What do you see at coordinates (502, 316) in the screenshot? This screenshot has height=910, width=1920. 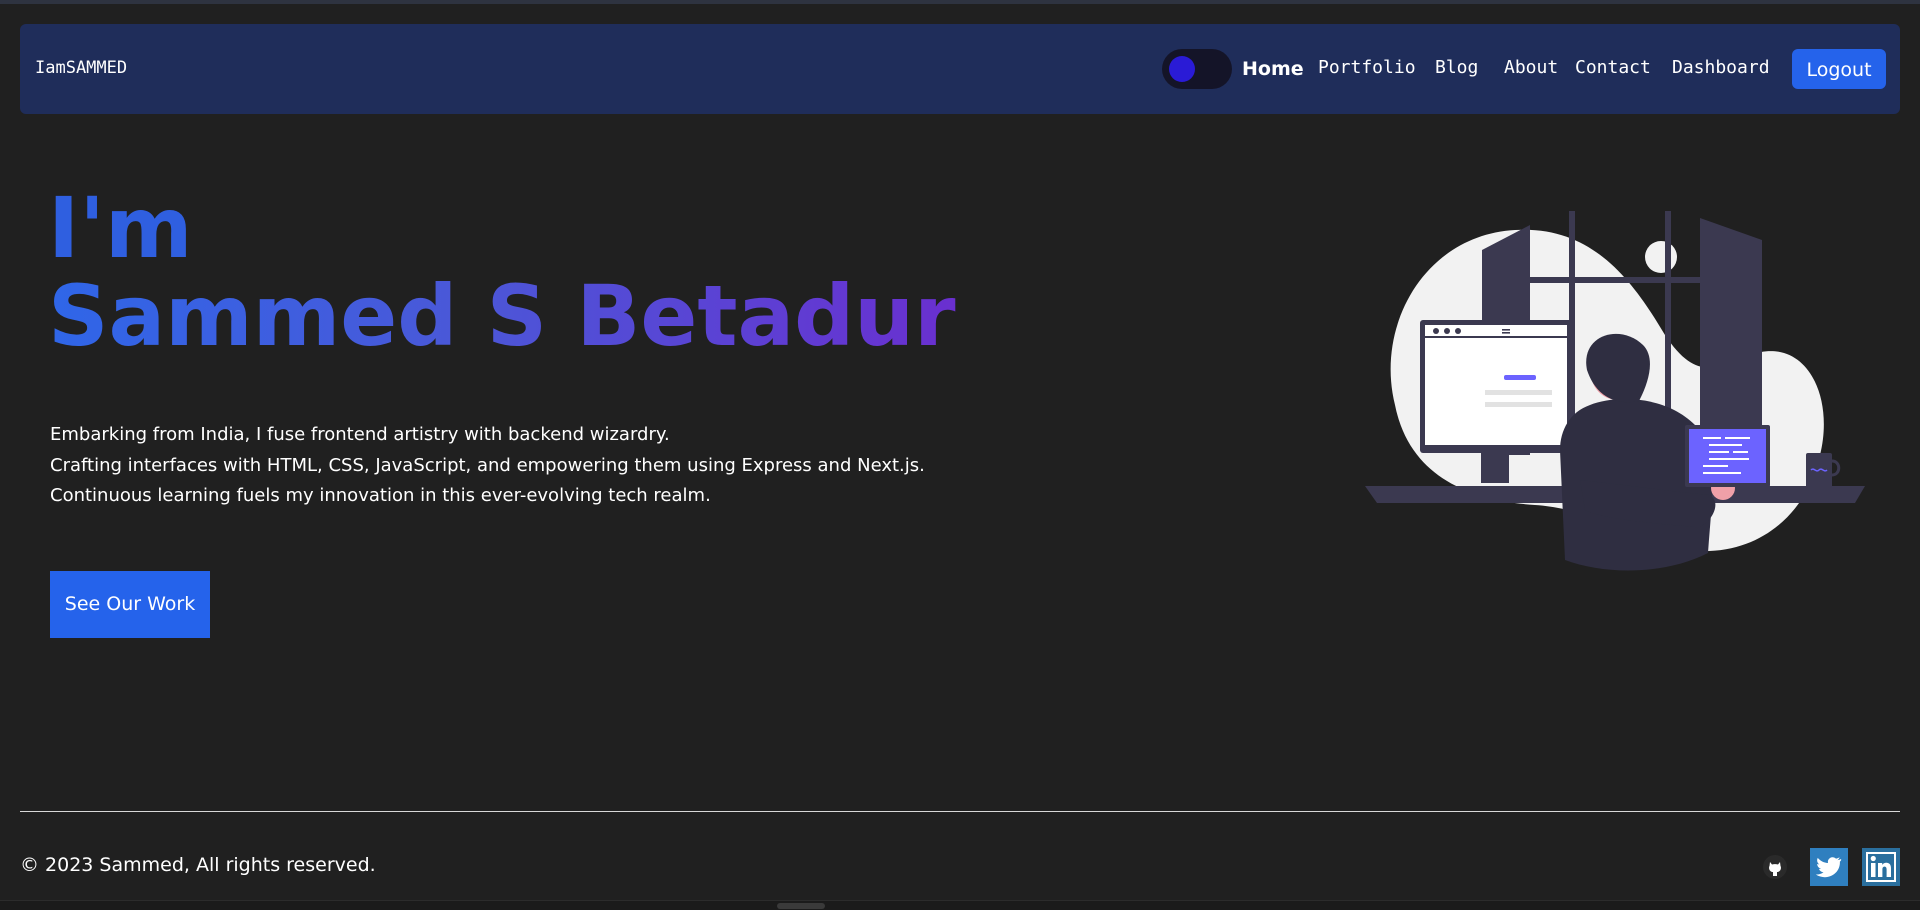 I see `hero-name: Sammed S Betadur` at bounding box center [502, 316].